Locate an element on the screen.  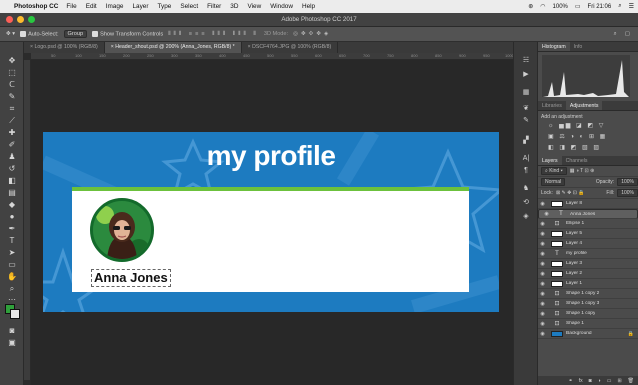
quick-select-tool-icon: ✎ is located at coordinates (12, 97).